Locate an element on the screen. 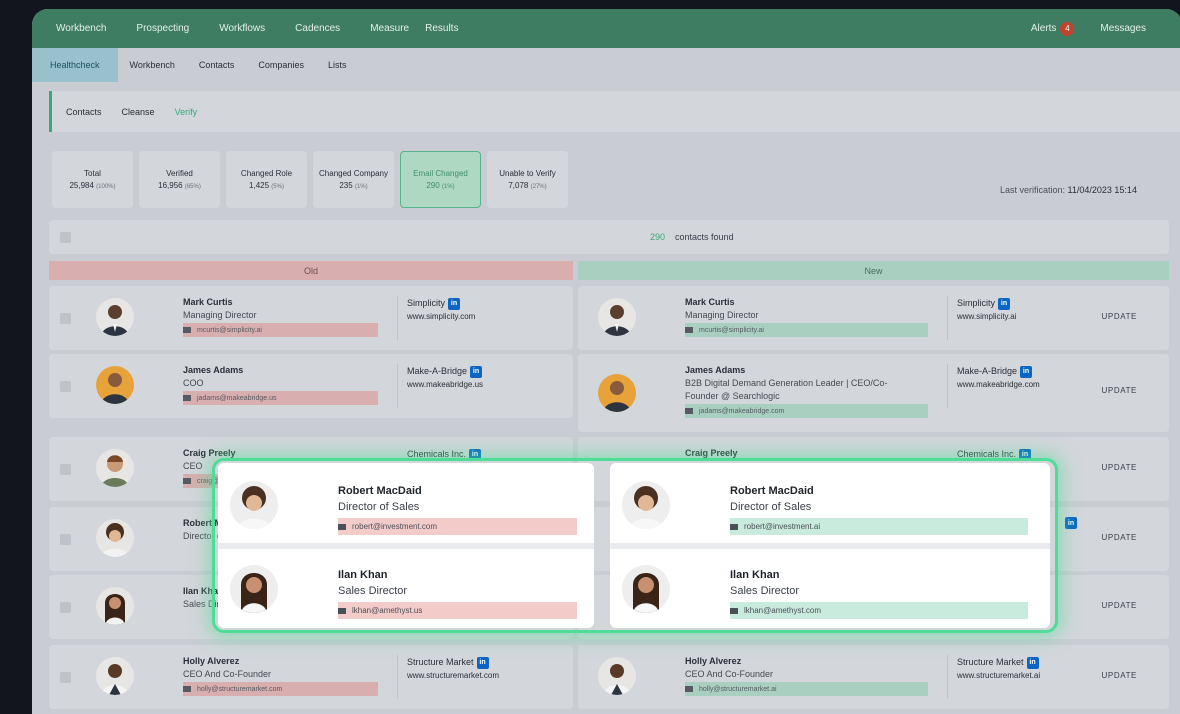 This screenshot has height=714, width=1180. email-new: mcurtis@simplicity.ai is located at coordinates (806, 330).